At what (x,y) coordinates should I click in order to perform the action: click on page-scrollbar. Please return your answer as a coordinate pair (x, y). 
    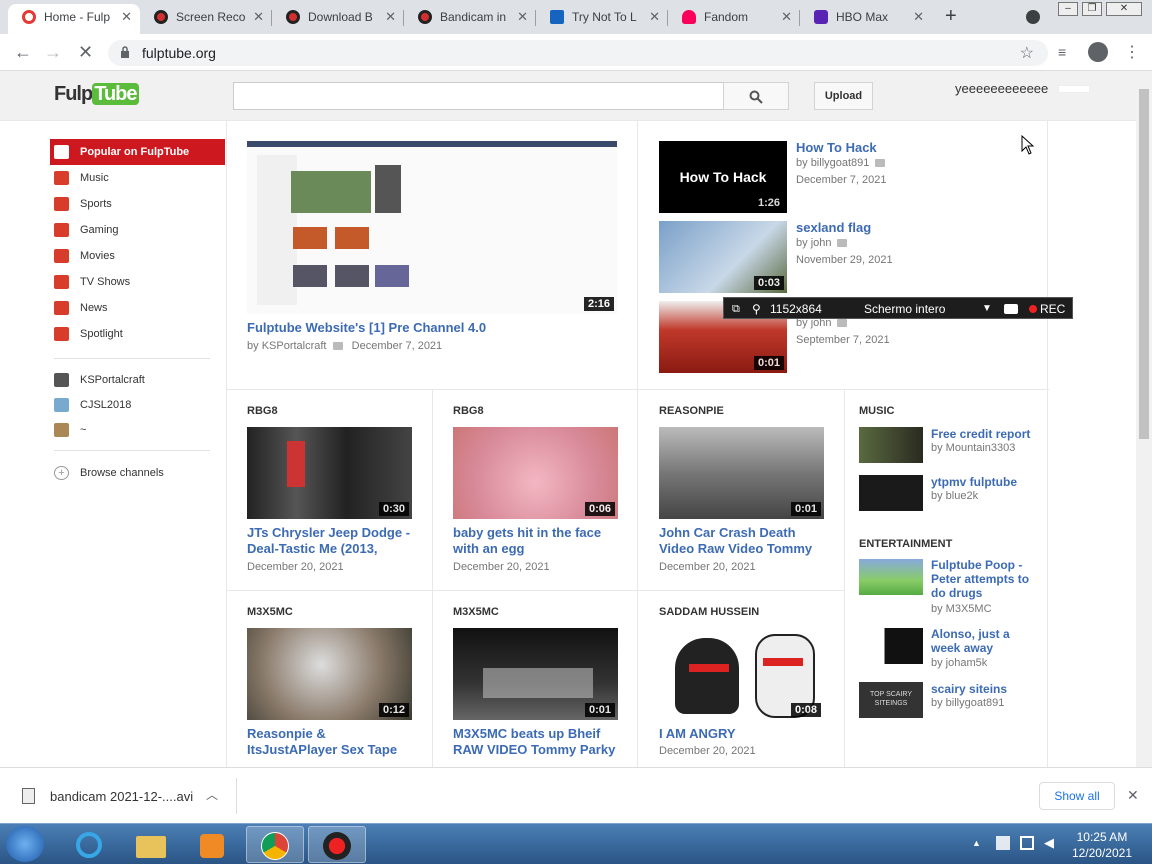
    Looking at the image, I should click on (1144, 419).